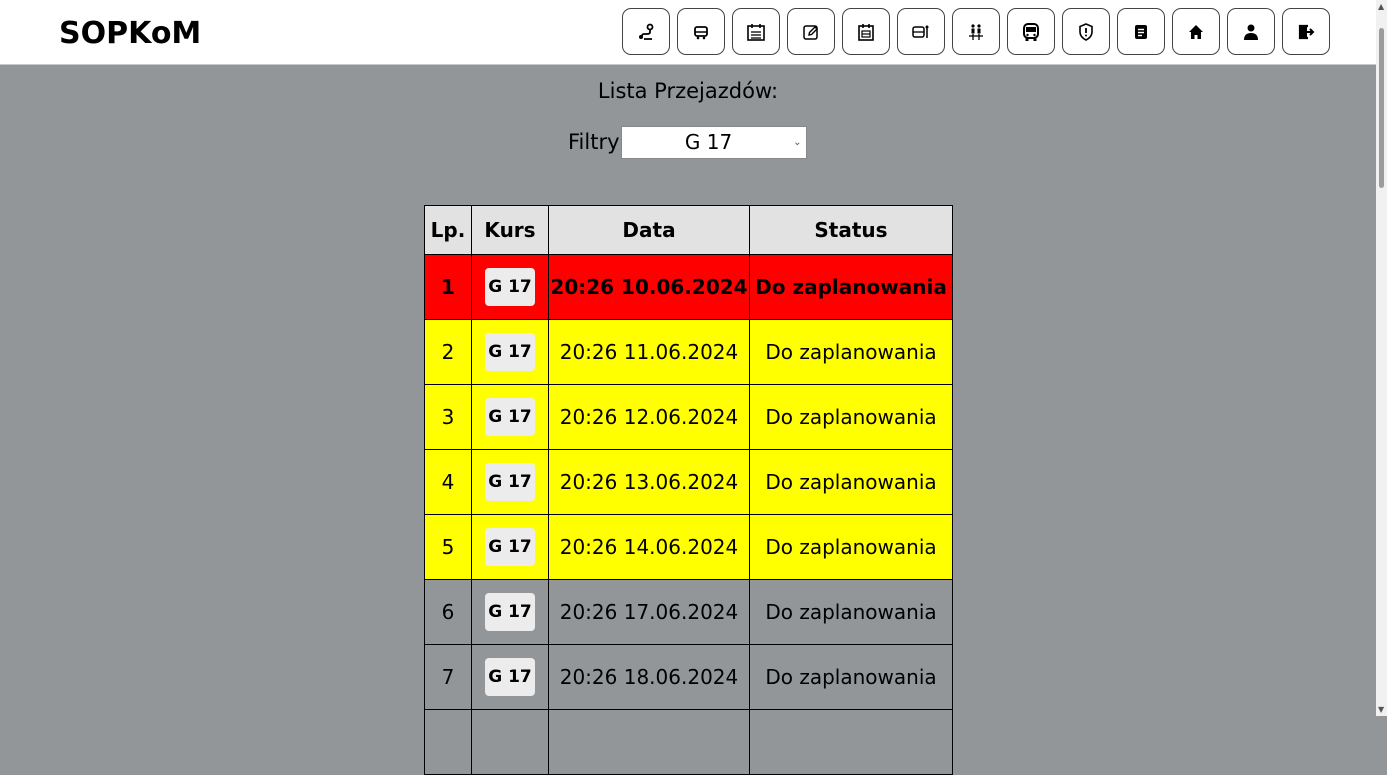 This screenshot has height=775, width=1387. Describe the element at coordinates (797, 142) in the screenshot. I see `chevron-down-icon: ⌄` at that location.